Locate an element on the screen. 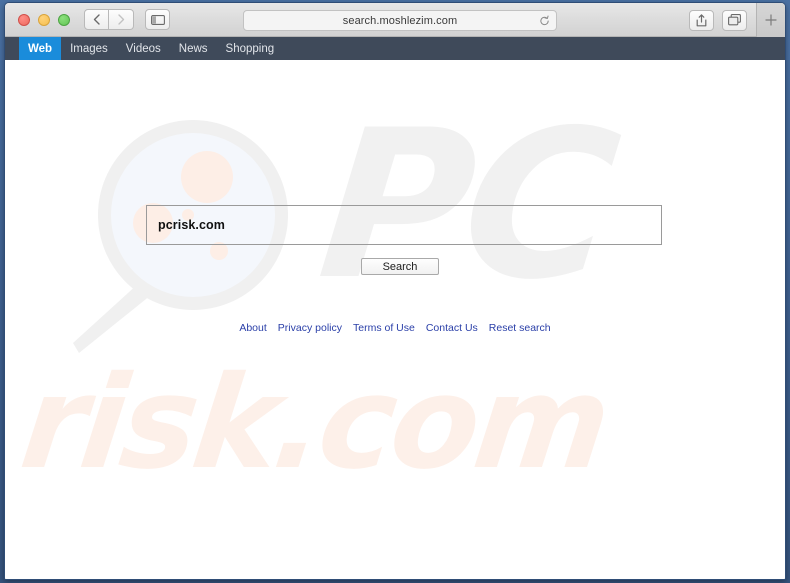  chevron-left-icon is located at coordinates (96, 19).